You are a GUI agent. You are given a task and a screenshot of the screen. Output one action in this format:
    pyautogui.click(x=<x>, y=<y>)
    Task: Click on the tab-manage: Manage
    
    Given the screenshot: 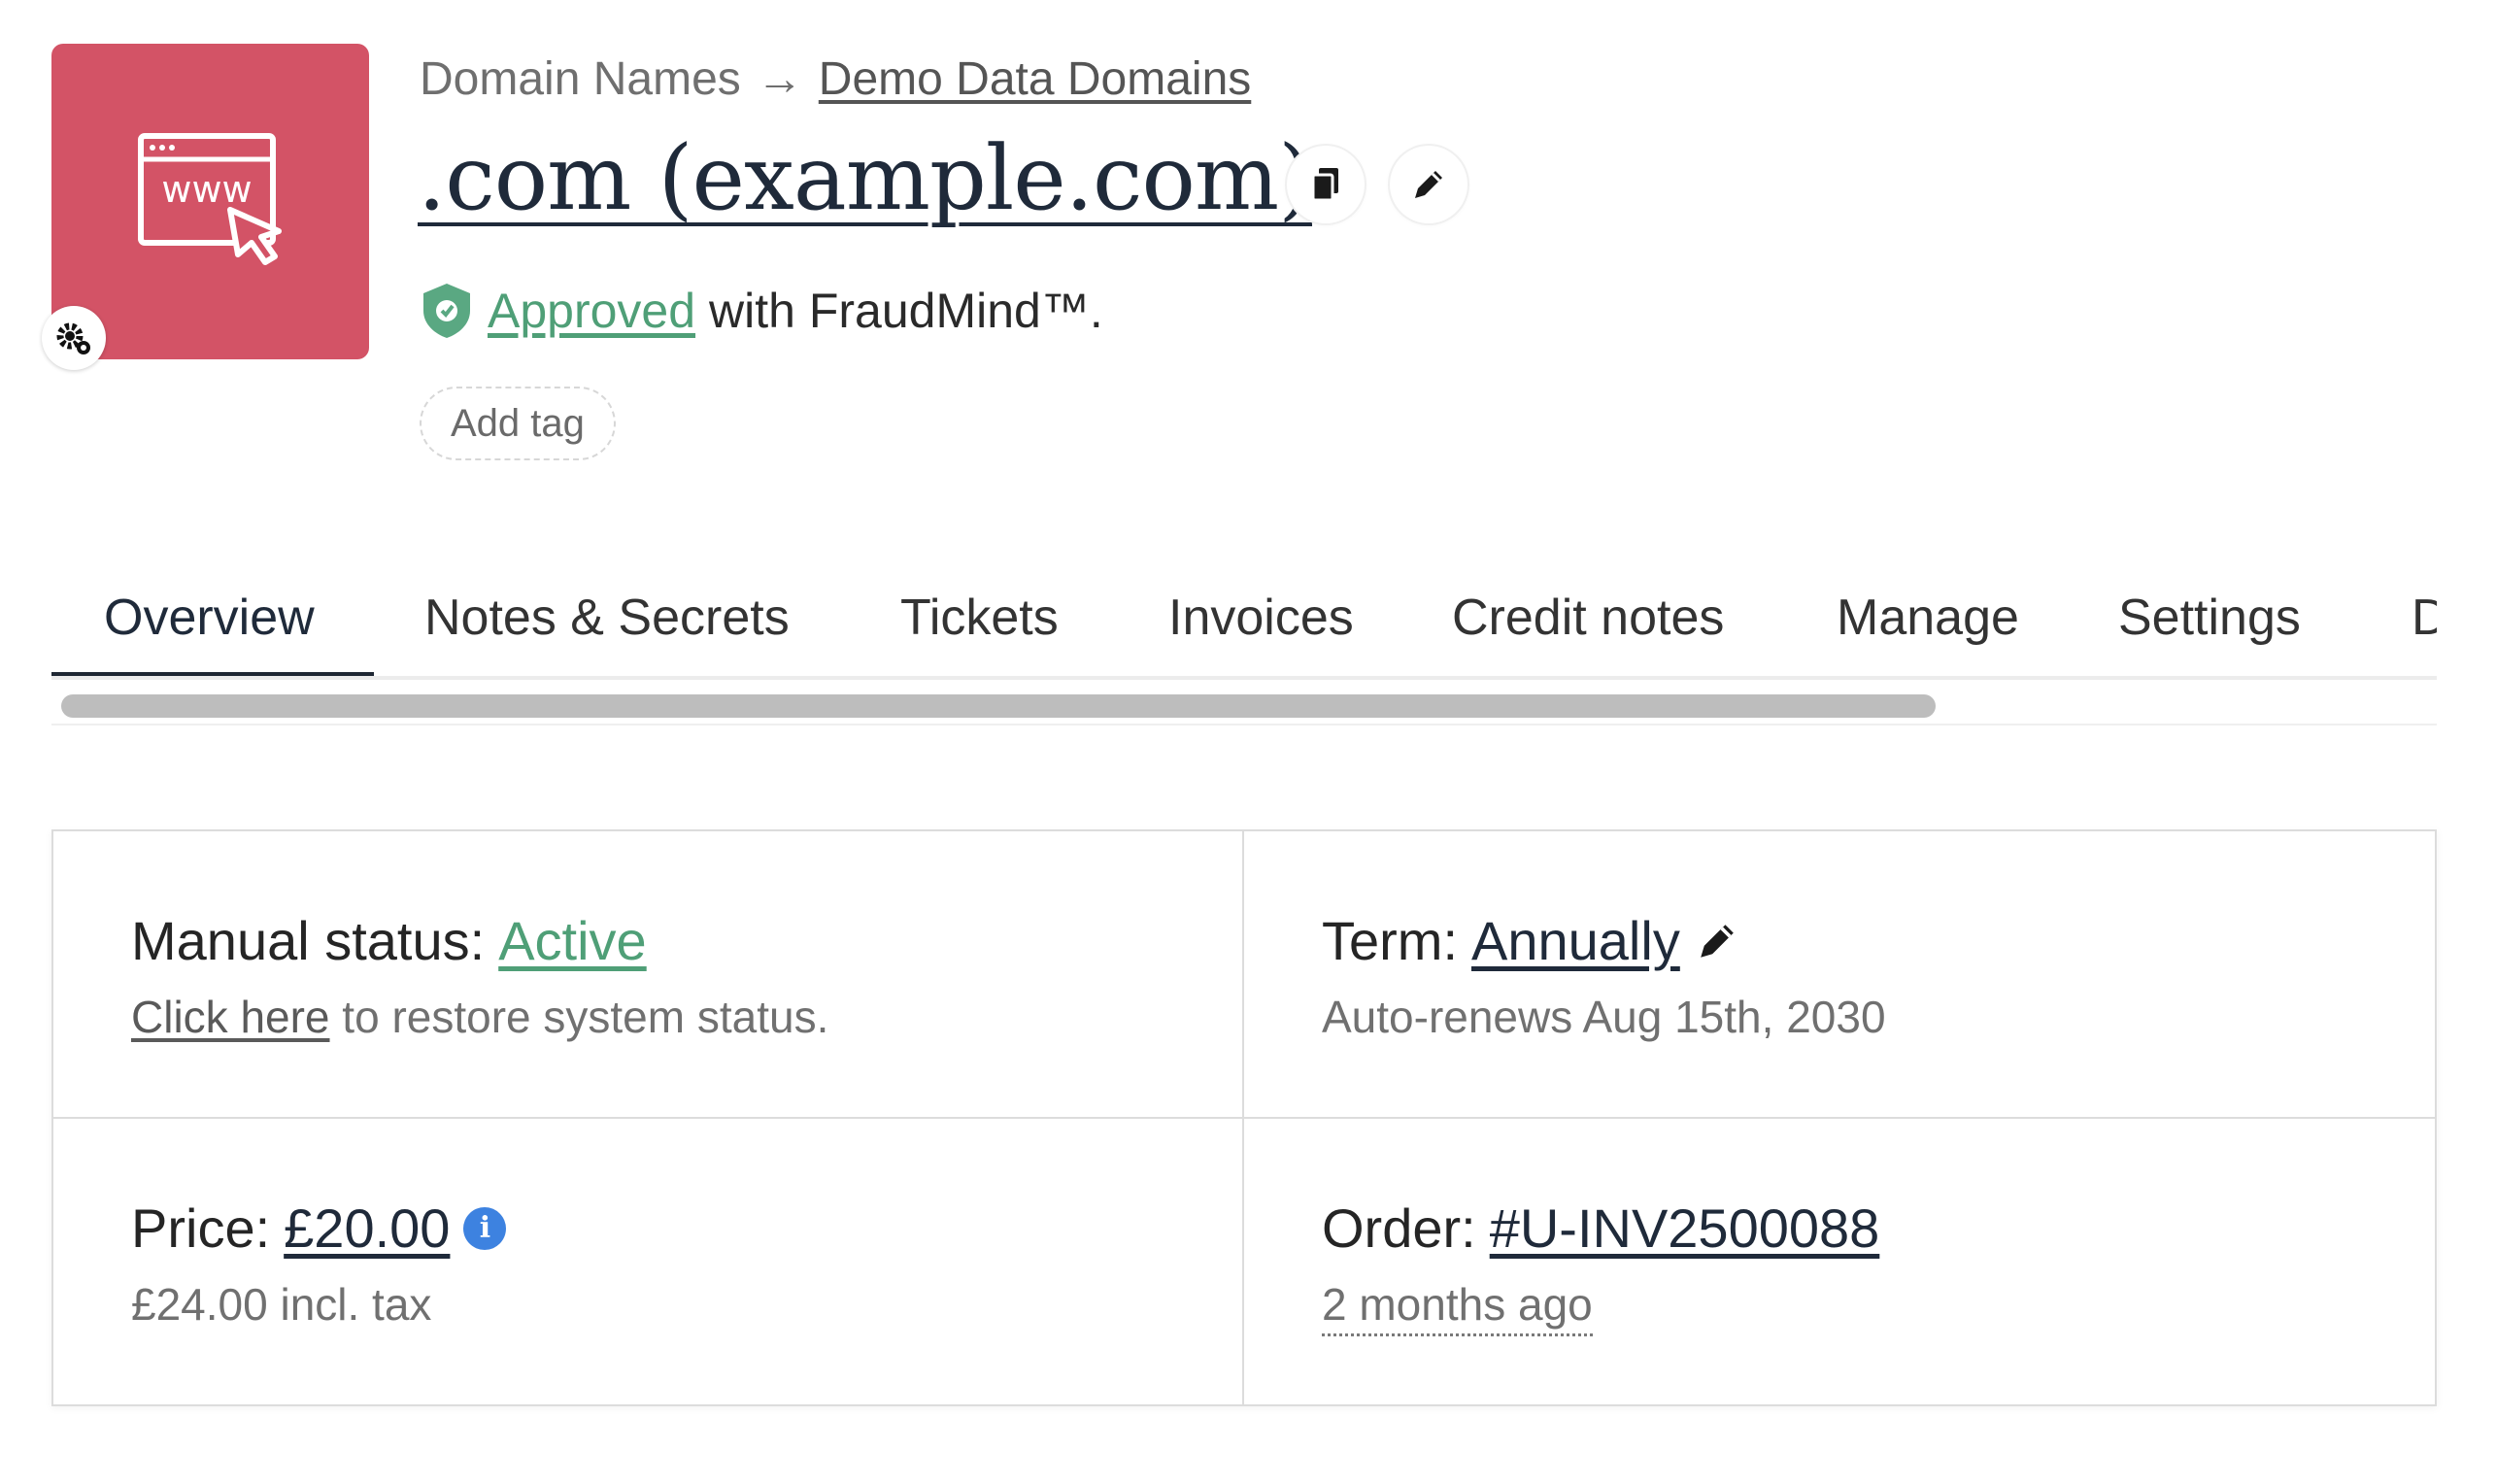 What is the action you would take?
    pyautogui.click(x=1928, y=616)
    